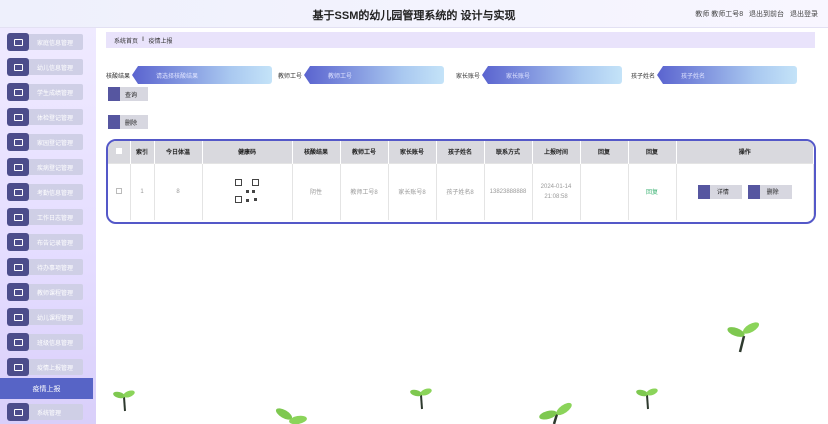  I want to click on search-field-teacher-no: 教师工号 教师工号, so click(361, 75).